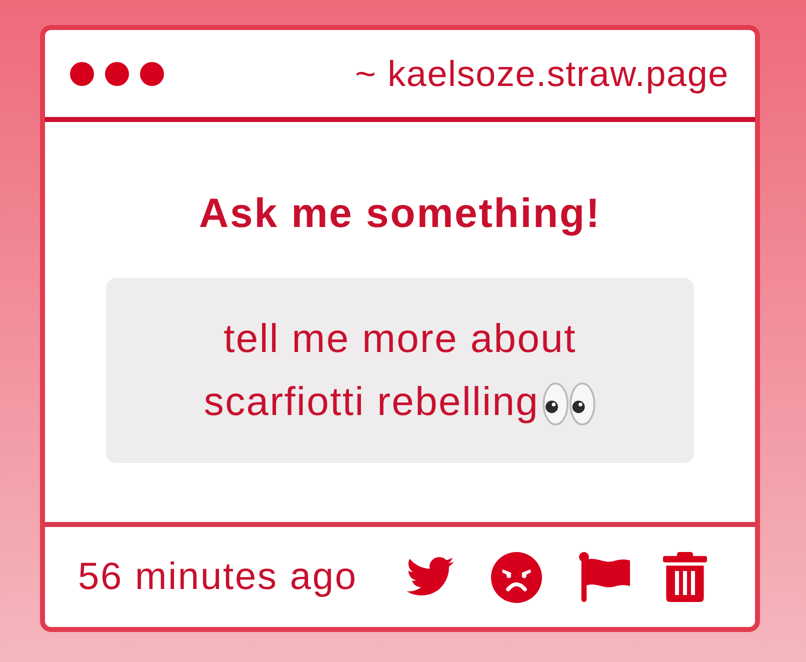  Describe the element at coordinates (541, 74) in the screenshot. I see `page-address: ~ kaelsoze.straw.page` at that location.